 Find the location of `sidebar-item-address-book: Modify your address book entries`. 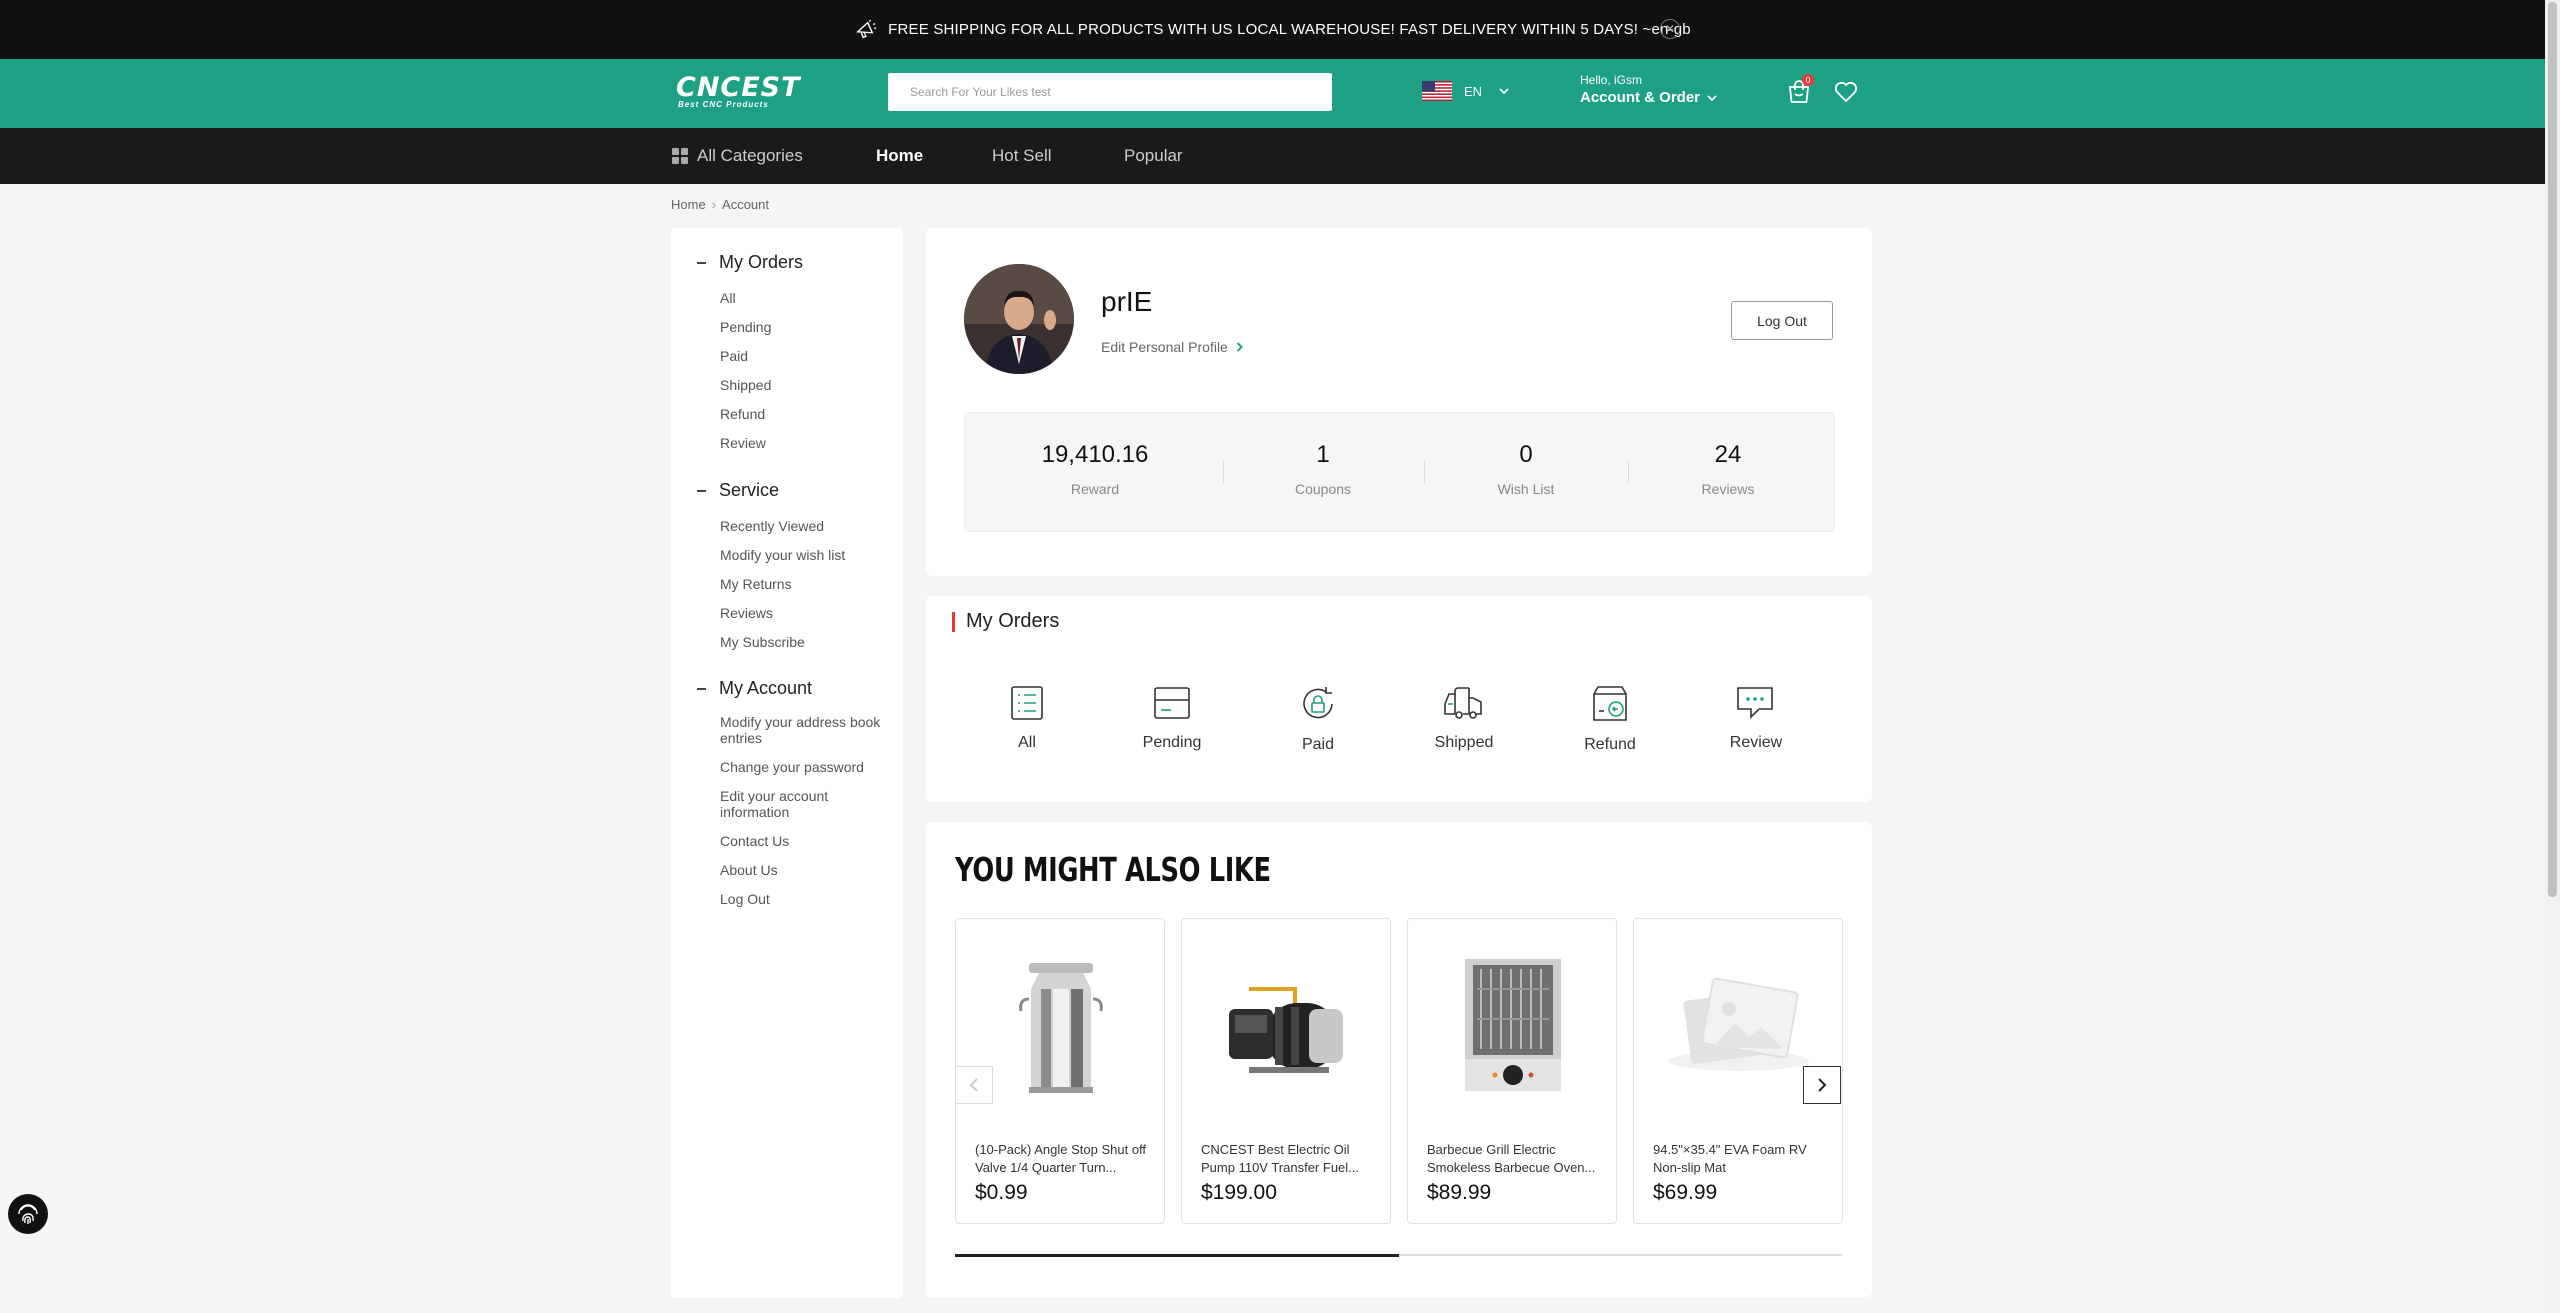

sidebar-item-address-book: Modify your address book entries is located at coordinates (805, 730).